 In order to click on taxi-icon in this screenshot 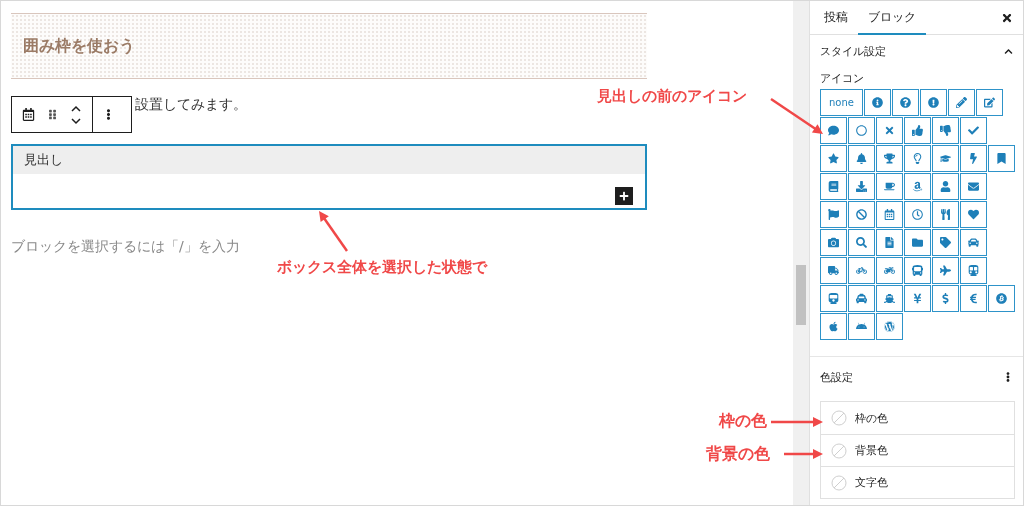, I will do `click(861, 298)`.